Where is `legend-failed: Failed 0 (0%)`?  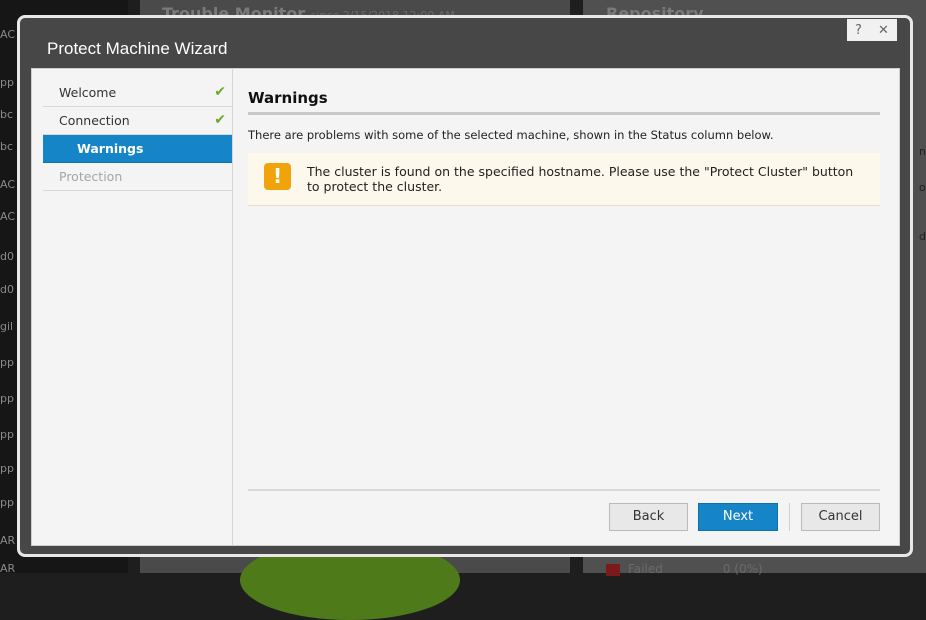 legend-failed: Failed 0 (0%) is located at coordinates (684, 569).